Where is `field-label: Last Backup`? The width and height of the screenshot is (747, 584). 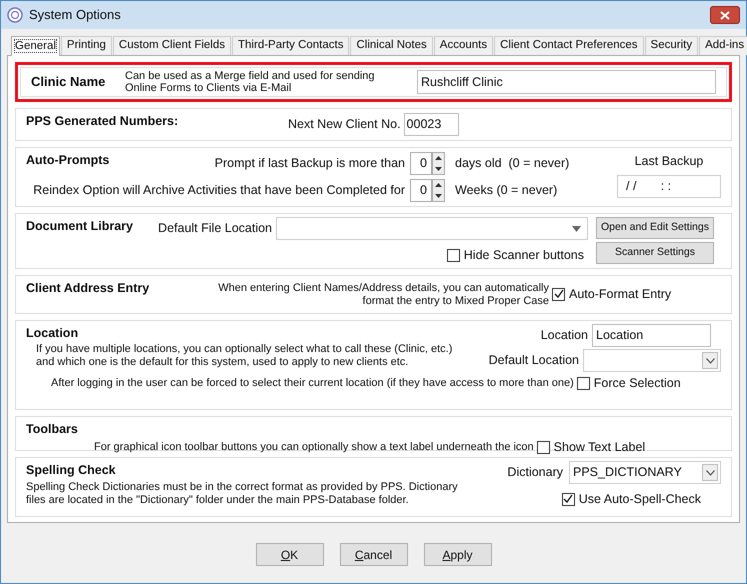
field-label: Last Backup is located at coordinates (669, 161).